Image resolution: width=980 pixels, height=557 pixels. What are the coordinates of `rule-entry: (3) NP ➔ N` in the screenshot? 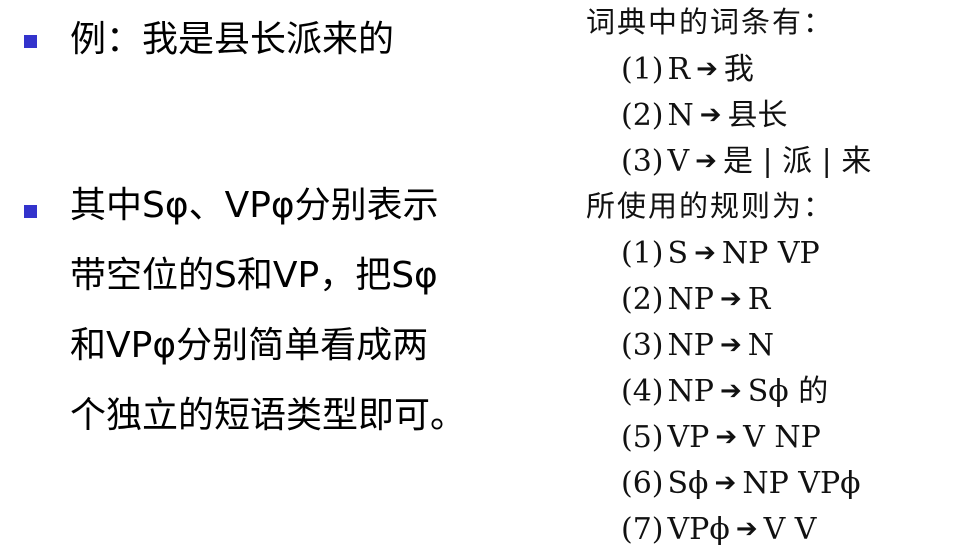 It's located at (697, 346).